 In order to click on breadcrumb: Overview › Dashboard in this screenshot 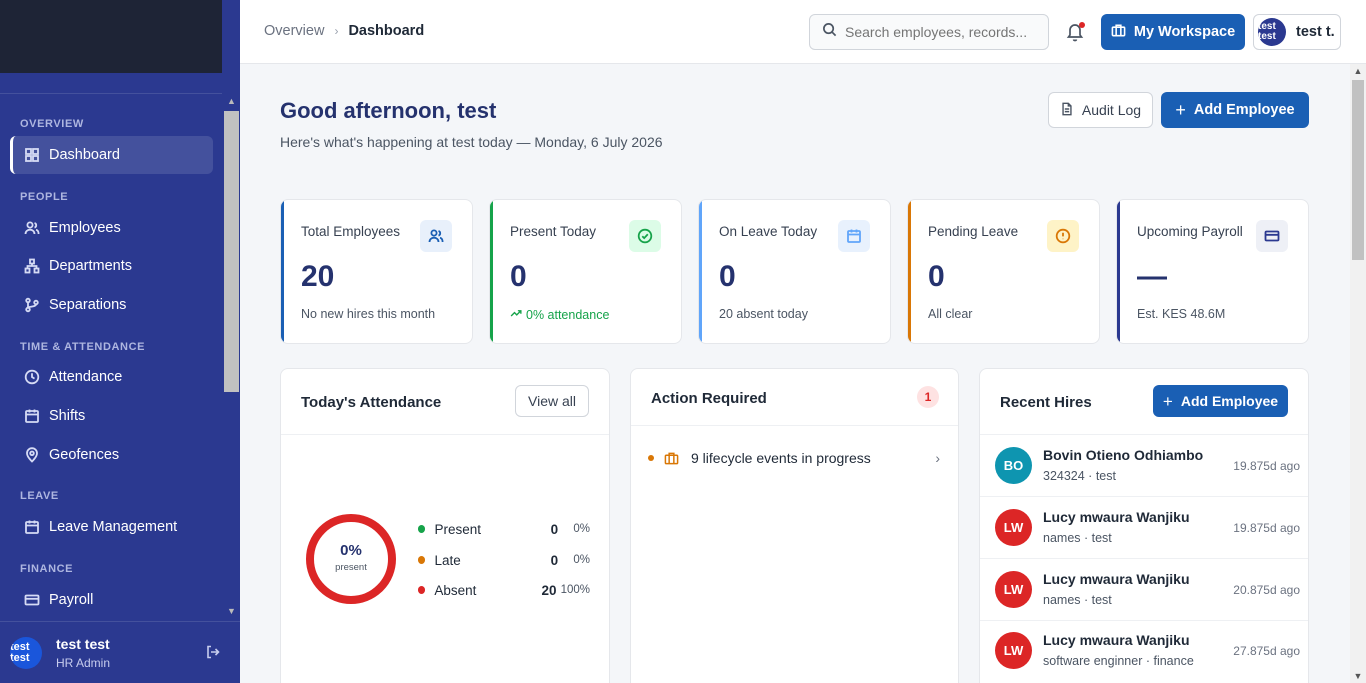, I will do `click(344, 31)`.